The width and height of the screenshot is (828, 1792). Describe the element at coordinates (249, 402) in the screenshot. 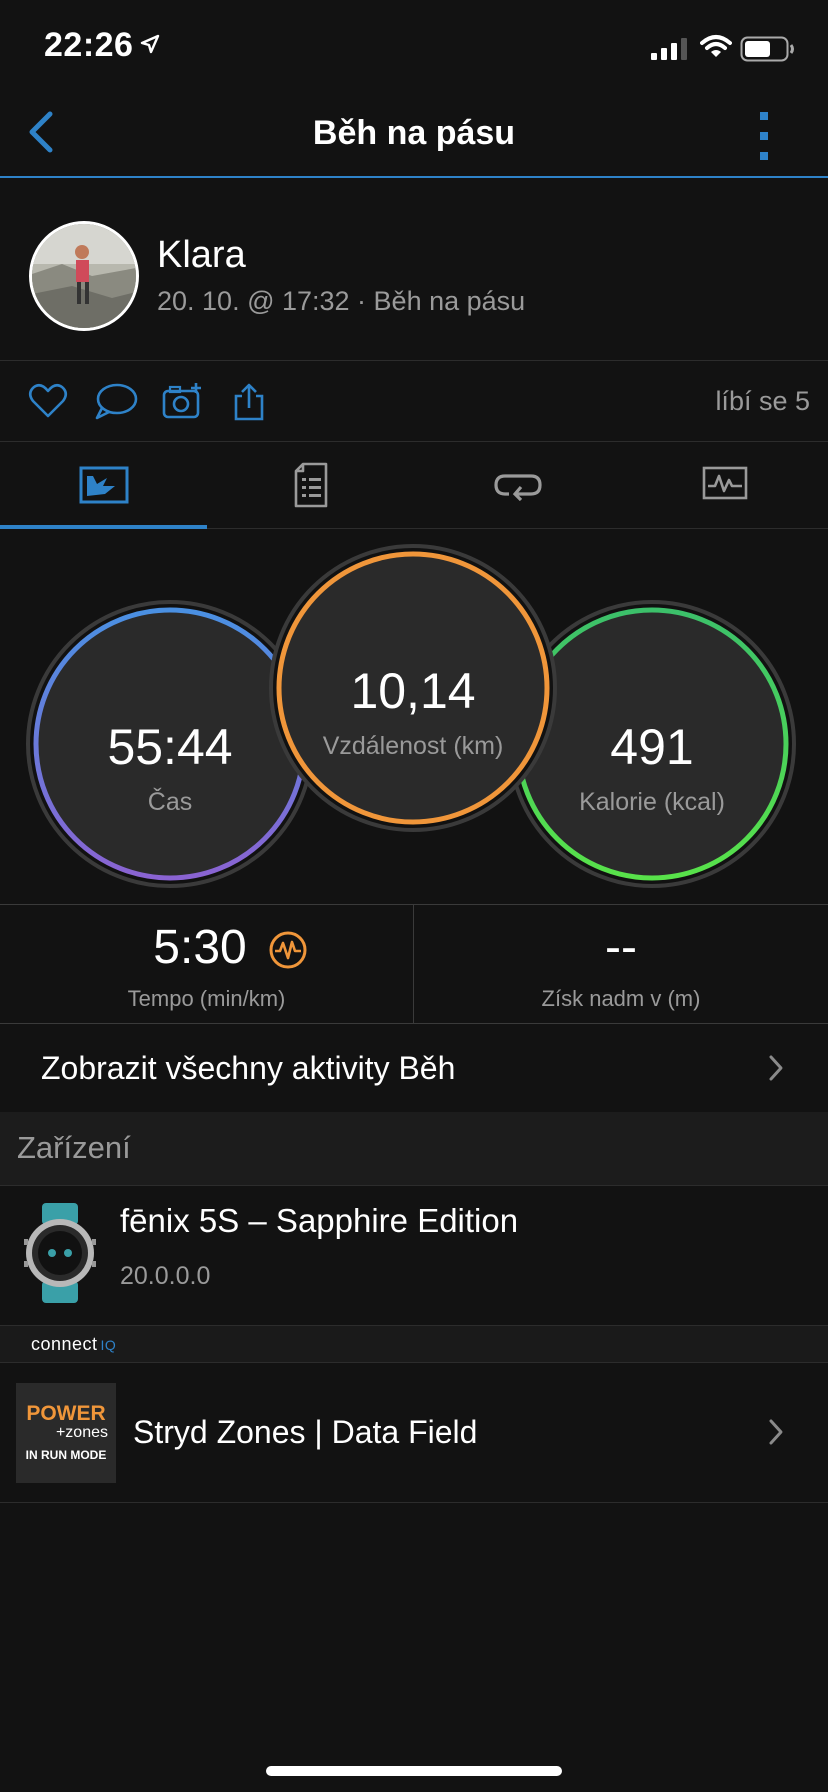

I see `share-icon` at that location.